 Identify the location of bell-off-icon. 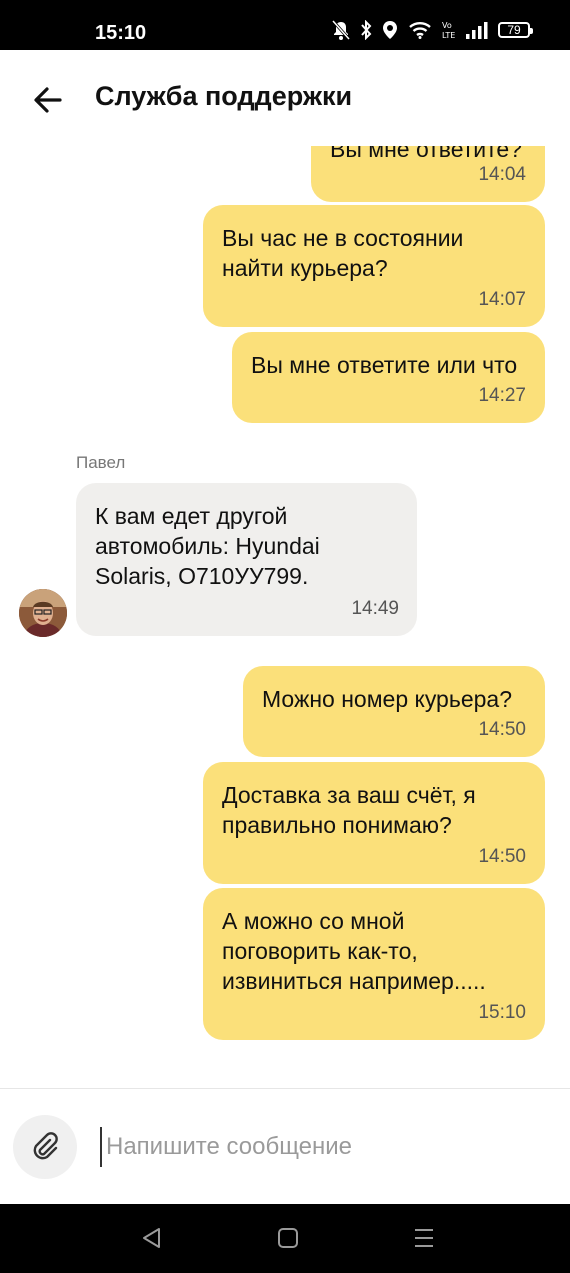
(341, 30).